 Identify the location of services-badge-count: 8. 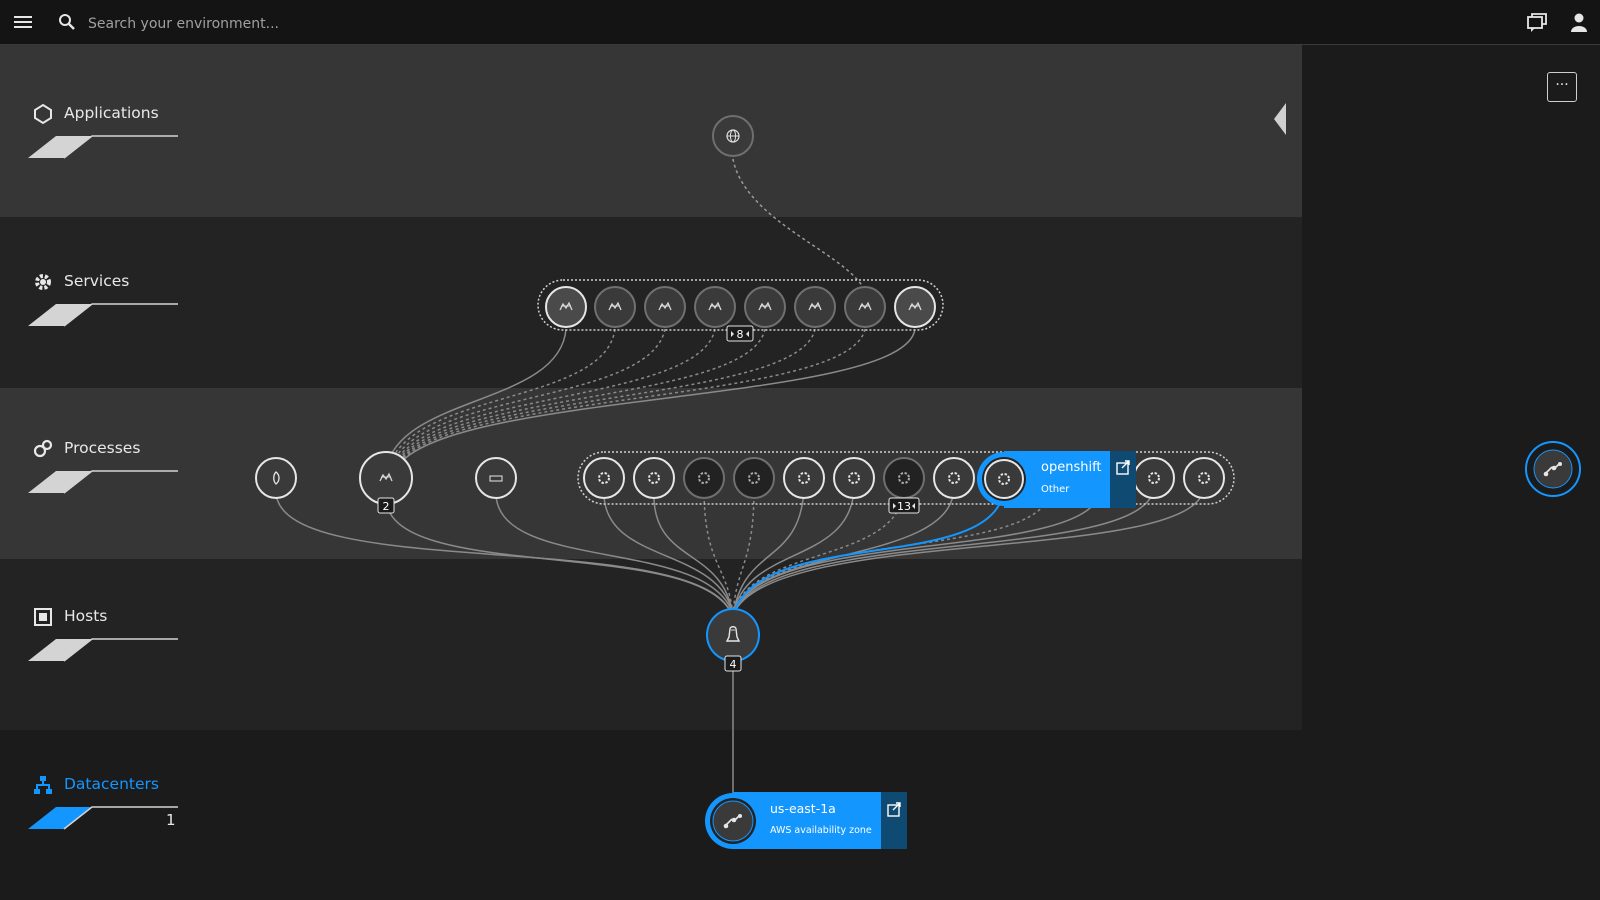
(740, 334).